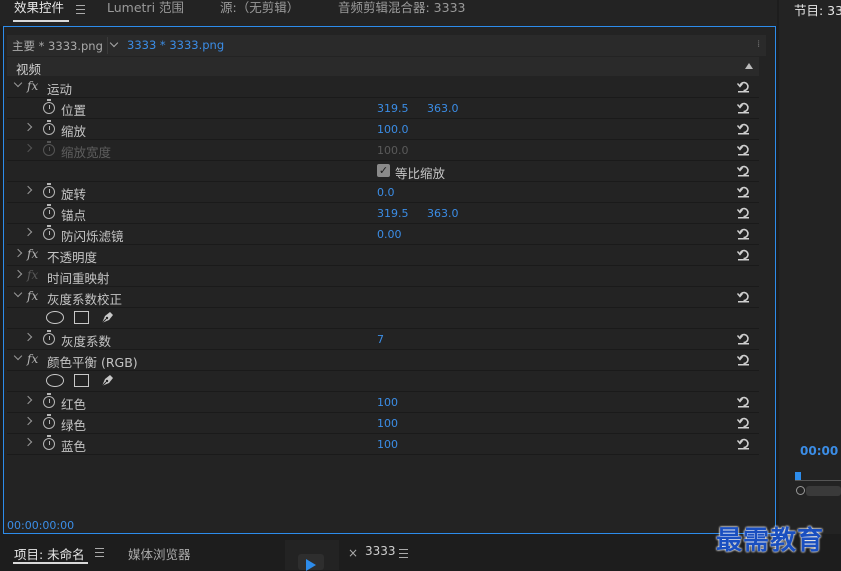  What do you see at coordinates (393, 213) in the screenshot?
I see `anchor-x-value: 319.5` at bounding box center [393, 213].